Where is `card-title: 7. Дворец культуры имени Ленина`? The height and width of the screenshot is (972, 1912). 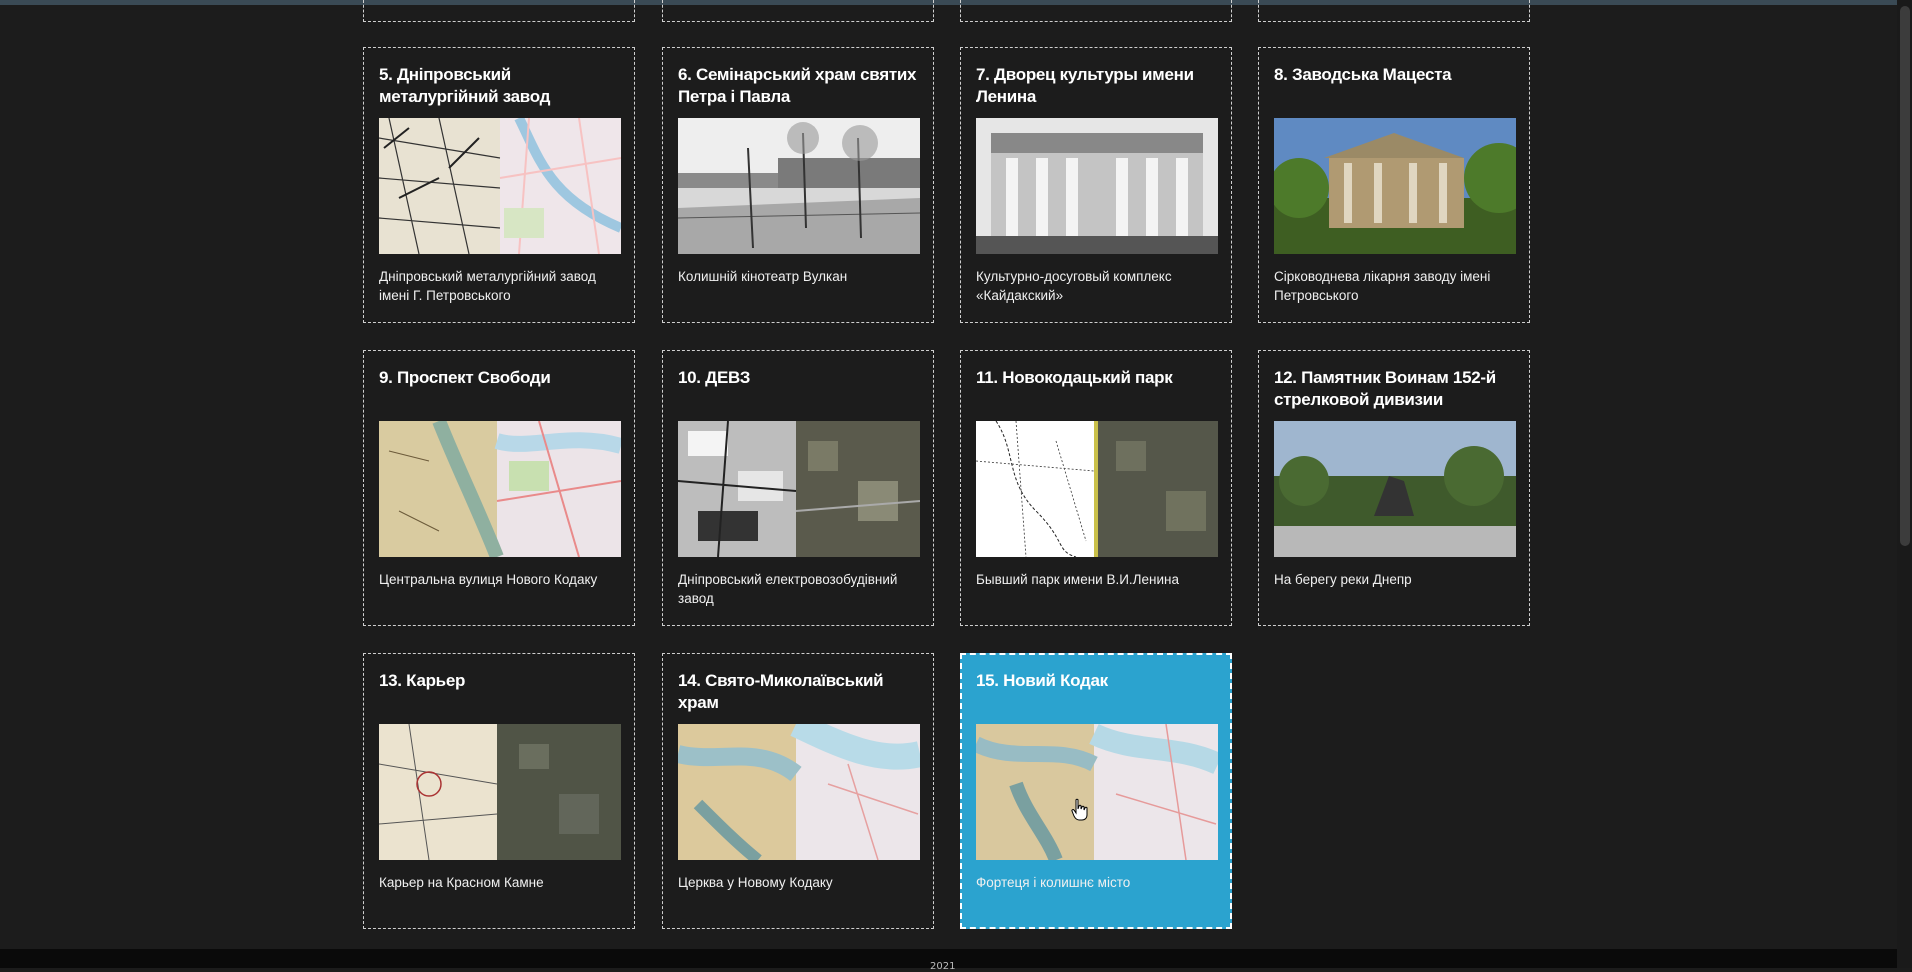
card-title: 7. Дворец культуры имени Ленина is located at coordinates (1085, 85).